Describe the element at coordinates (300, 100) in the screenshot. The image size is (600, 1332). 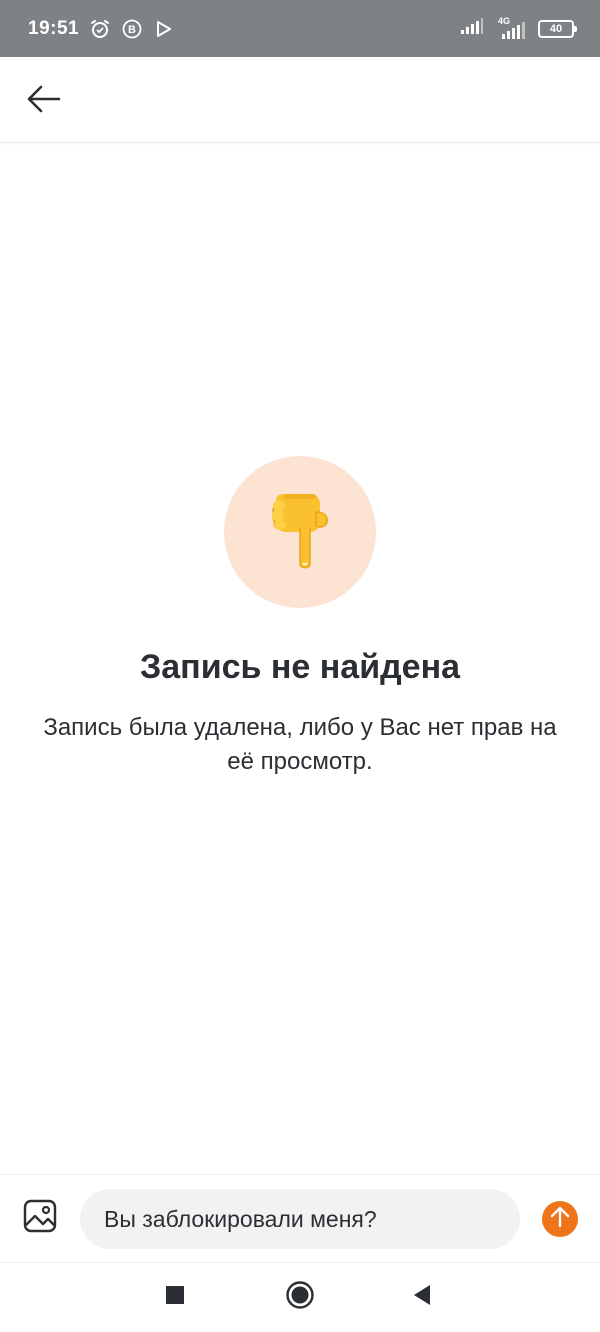
I see `top-app-bar` at that location.